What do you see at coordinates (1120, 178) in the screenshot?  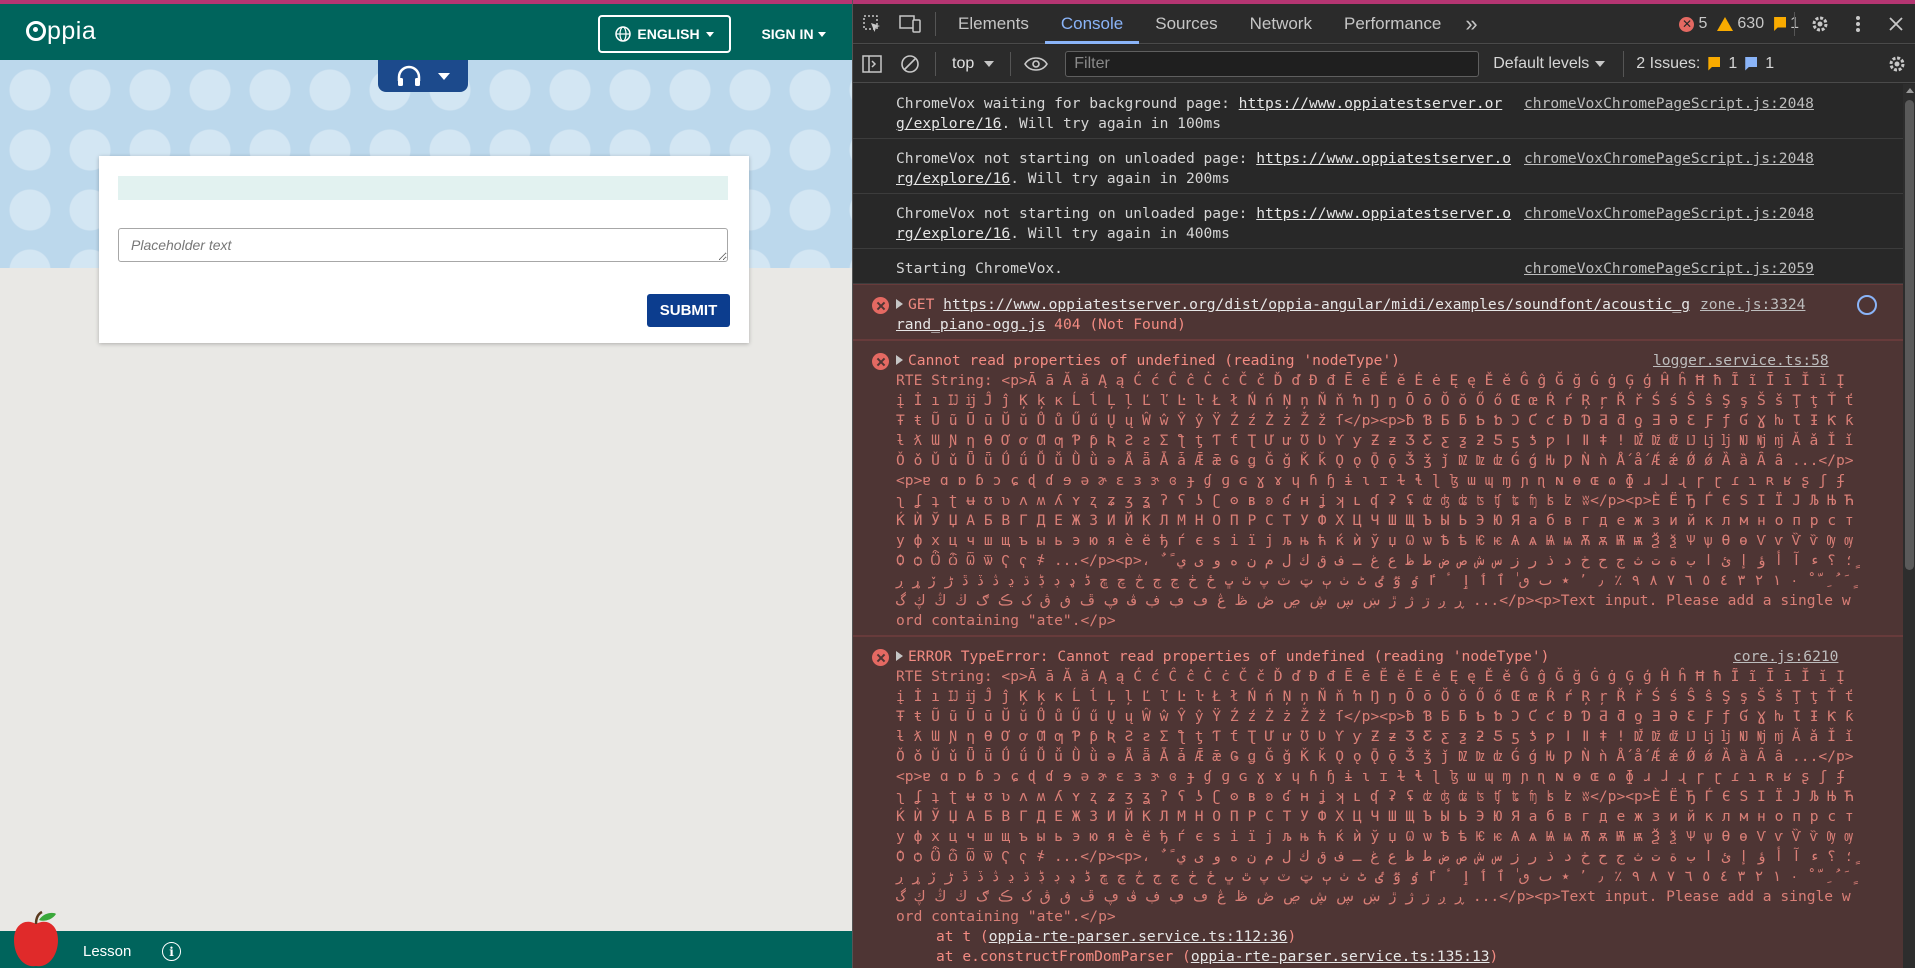 I see `message-suffix: . Will try again in 200ms` at bounding box center [1120, 178].